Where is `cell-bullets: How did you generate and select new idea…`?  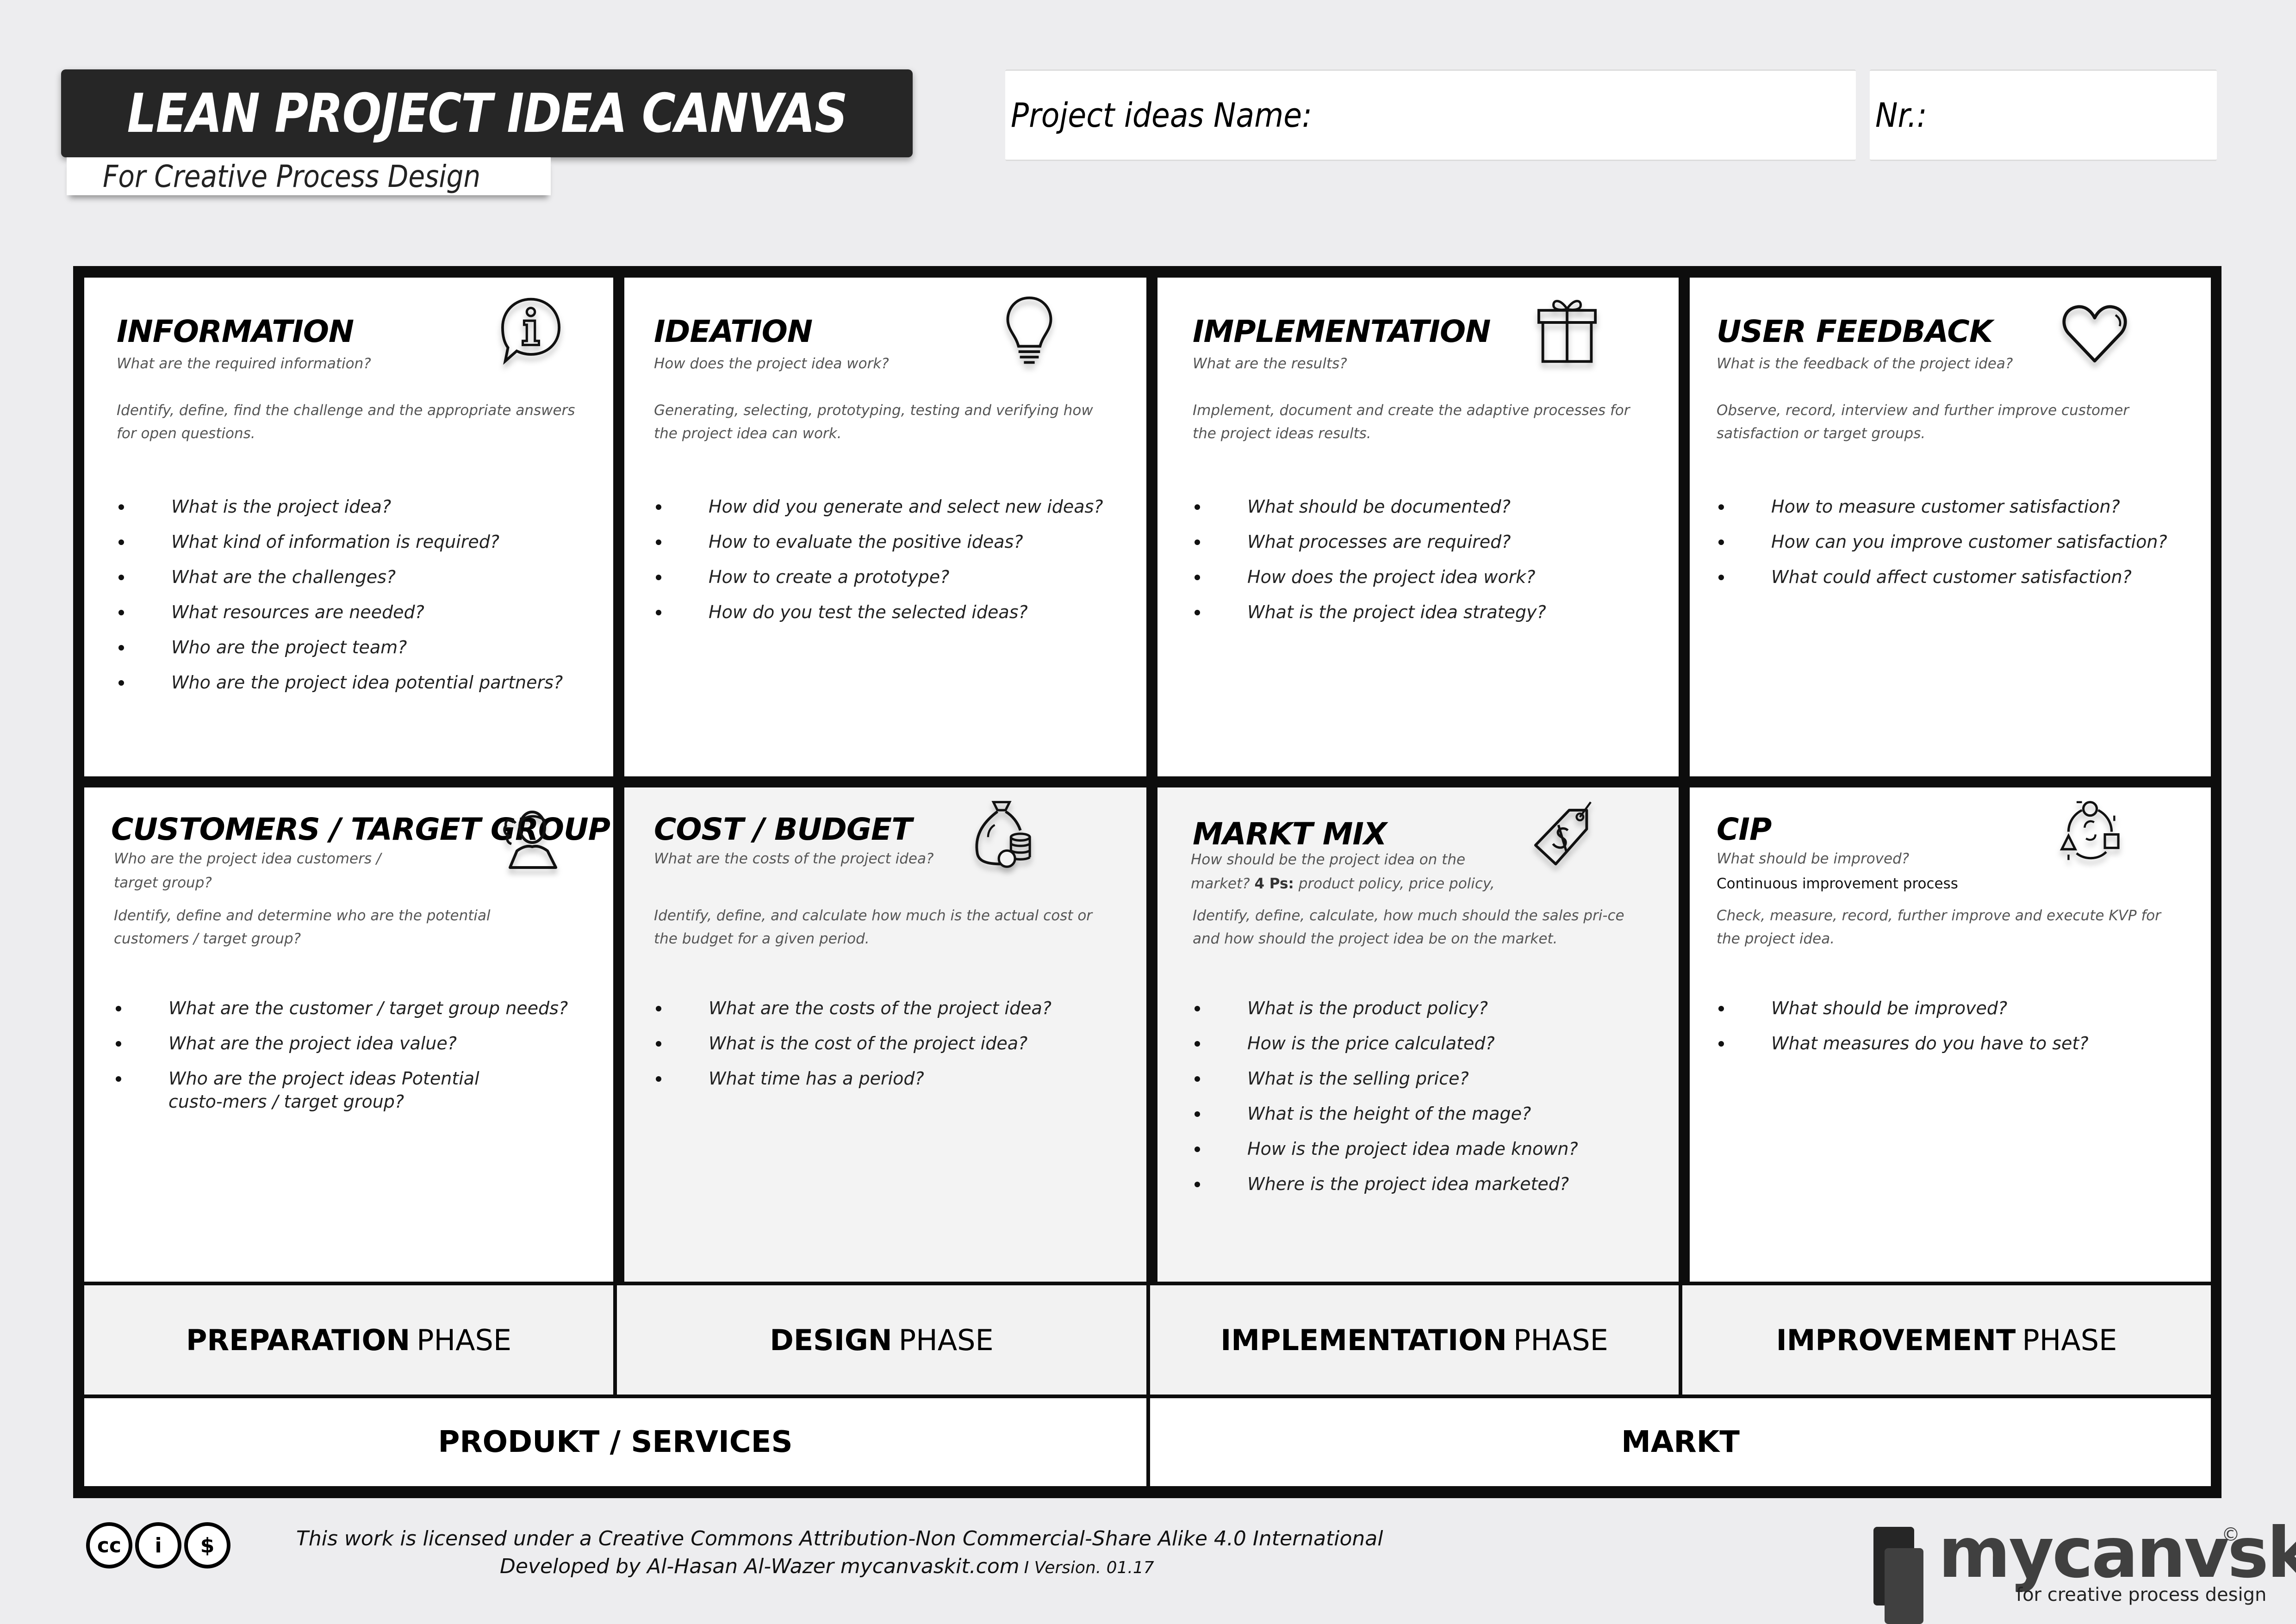
cell-bullets: How did you generate and select new idea… is located at coordinates (885, 565).